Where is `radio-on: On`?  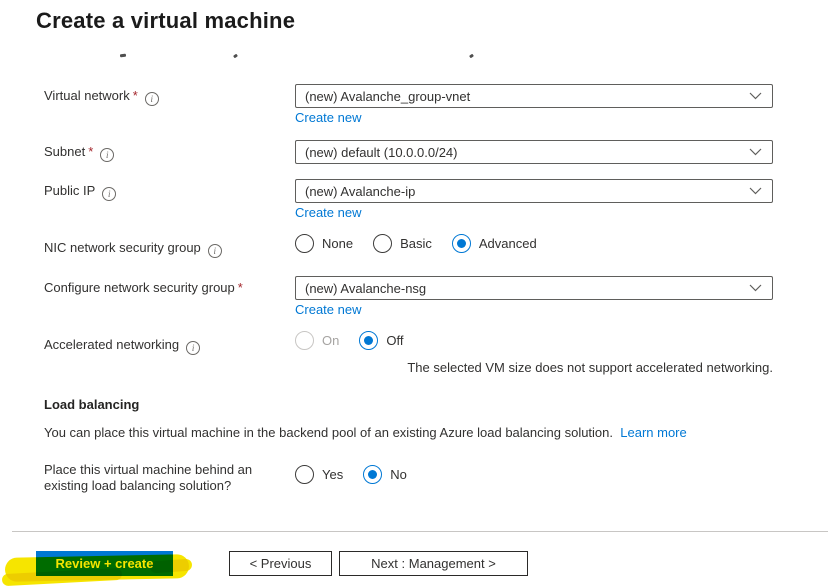 radio-on: On is located at coordinates (317, 340).